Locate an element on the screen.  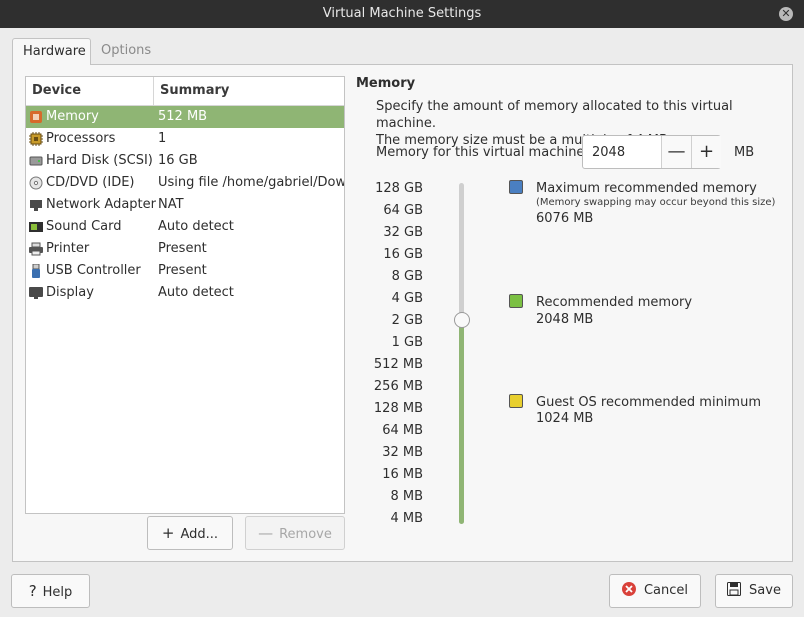
device-name: Display is located at coordinates (70, 292).